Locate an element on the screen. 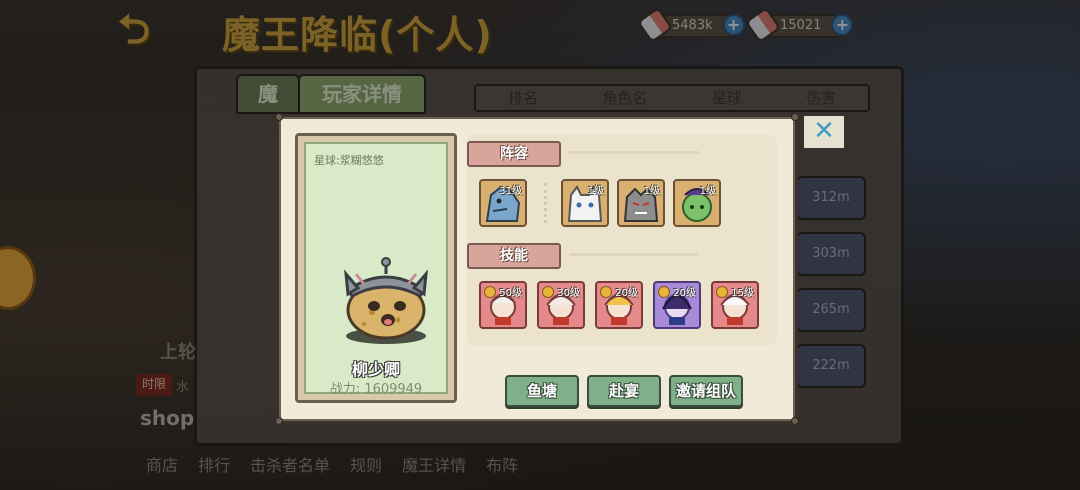 This screenshot has height=490, width=1080. player-name: 柳少卿 is located at coordinates (375, 369).